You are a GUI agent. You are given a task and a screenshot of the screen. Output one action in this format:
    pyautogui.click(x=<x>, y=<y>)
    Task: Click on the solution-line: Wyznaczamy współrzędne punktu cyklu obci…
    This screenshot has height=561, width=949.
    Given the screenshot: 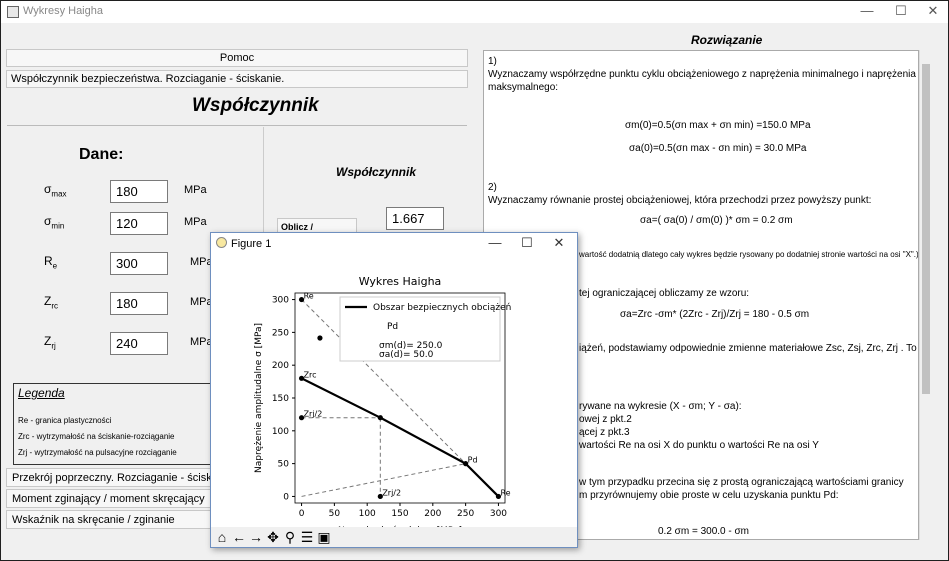 What is the action you would take?
    pyautogui.click(x=702, y=74)
    